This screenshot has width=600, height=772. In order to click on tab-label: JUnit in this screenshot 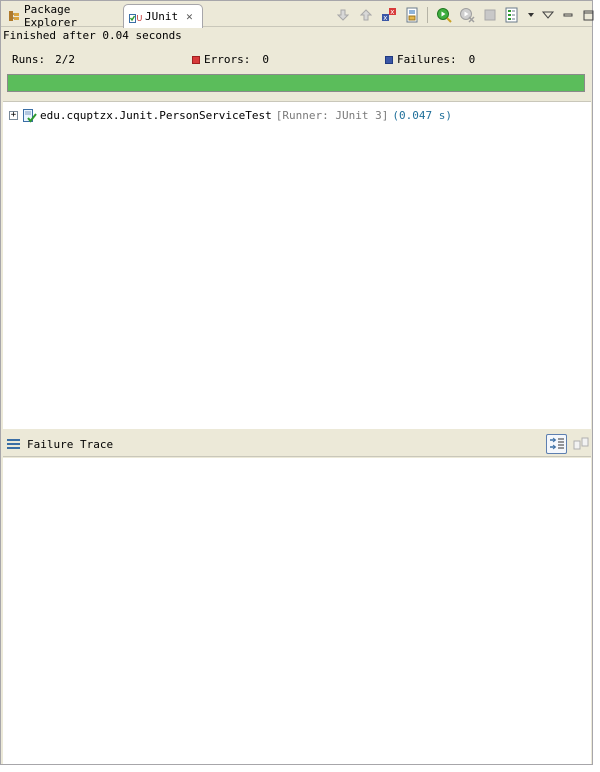, I will do `click(162, 16)`.